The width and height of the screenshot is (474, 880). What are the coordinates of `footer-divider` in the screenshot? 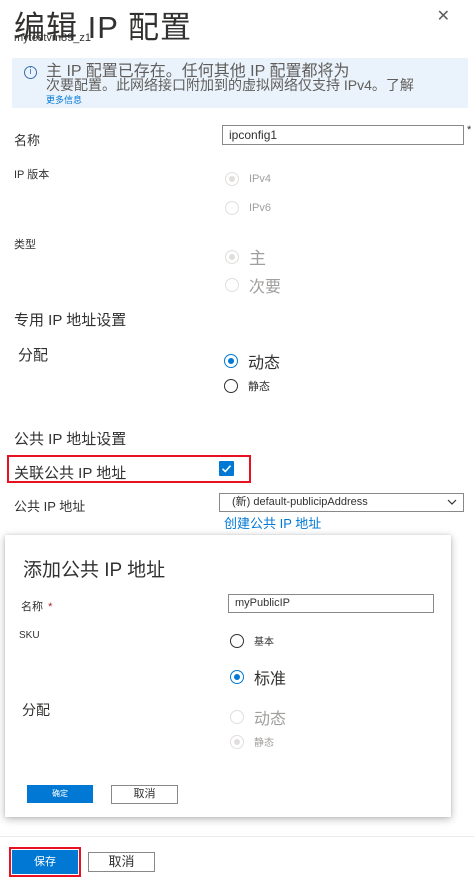 It's located at (237, 836).